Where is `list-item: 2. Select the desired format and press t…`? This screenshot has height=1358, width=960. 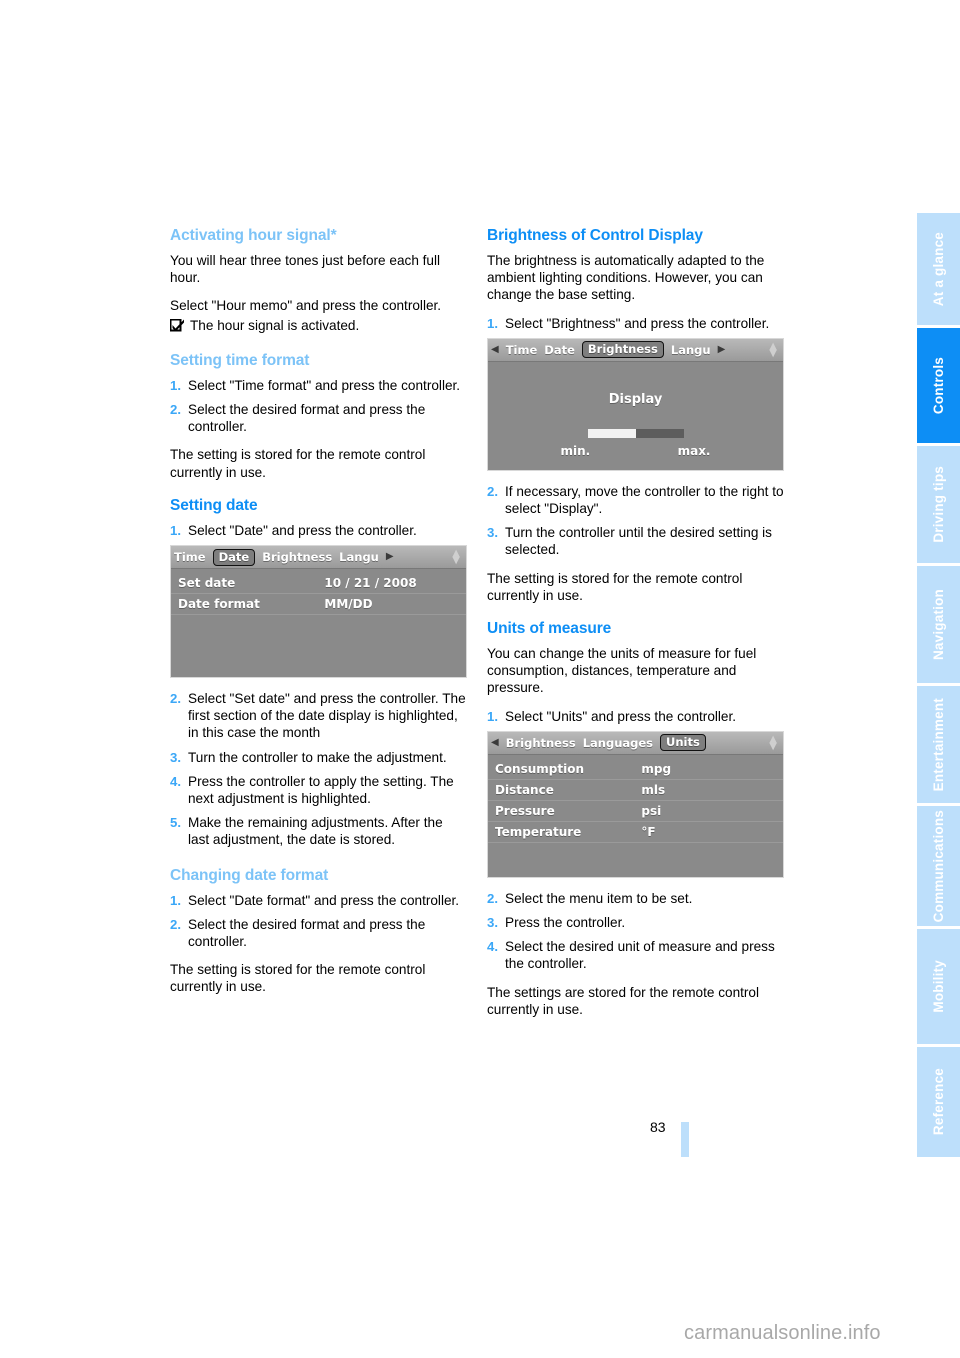 list-item: 2. Select the desired format and press t… is located at coordinates (318, 933).